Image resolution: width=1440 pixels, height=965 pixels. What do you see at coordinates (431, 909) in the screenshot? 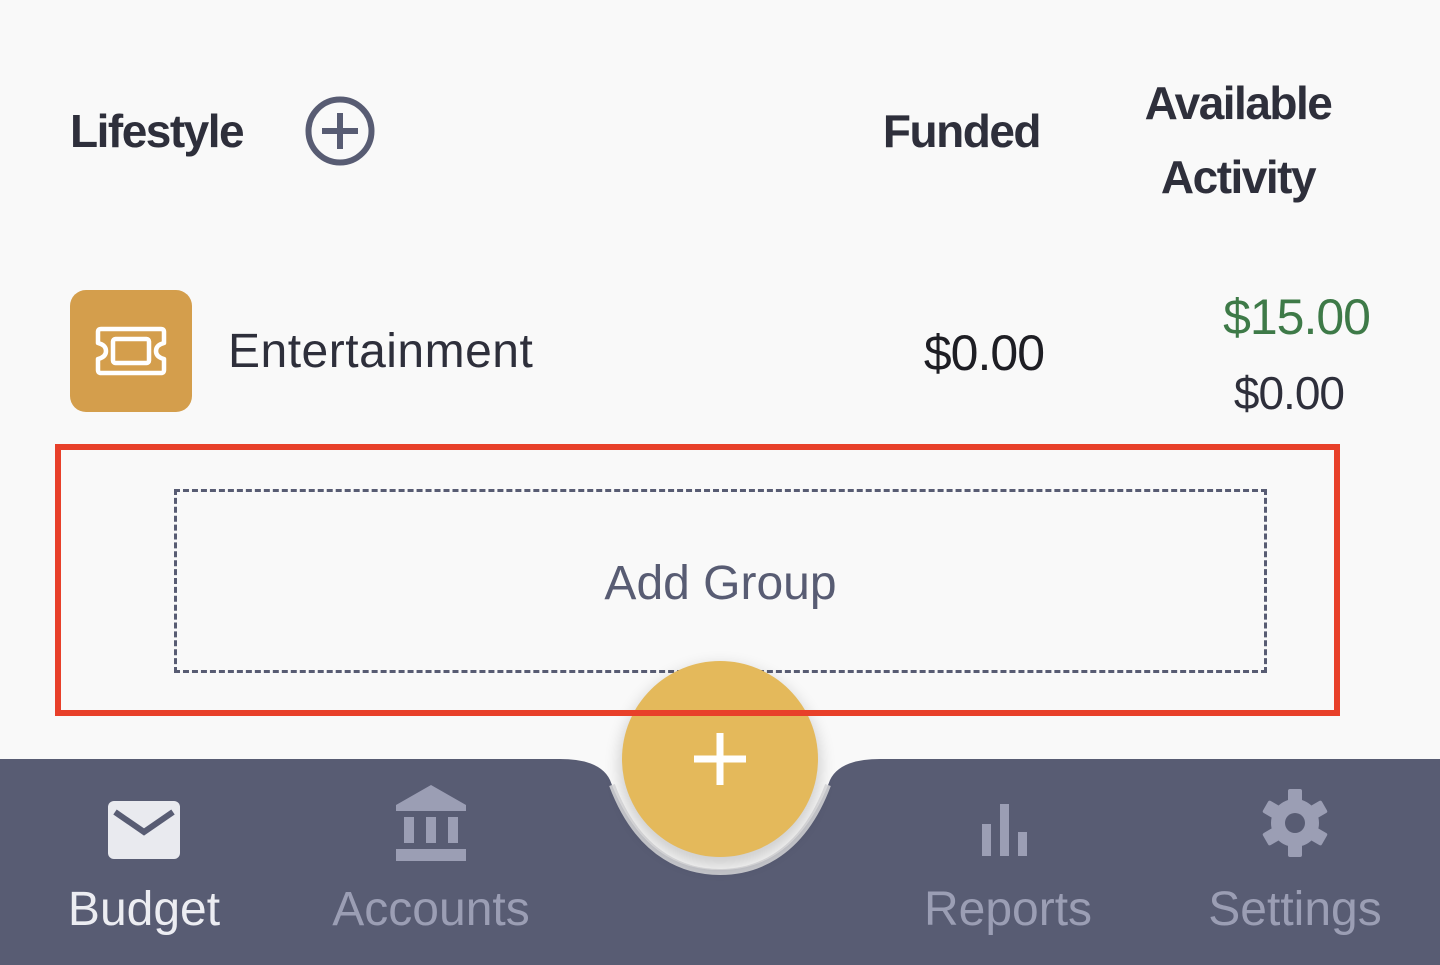
I see `nav-label: Accounts` at bounding box center [431, 909].